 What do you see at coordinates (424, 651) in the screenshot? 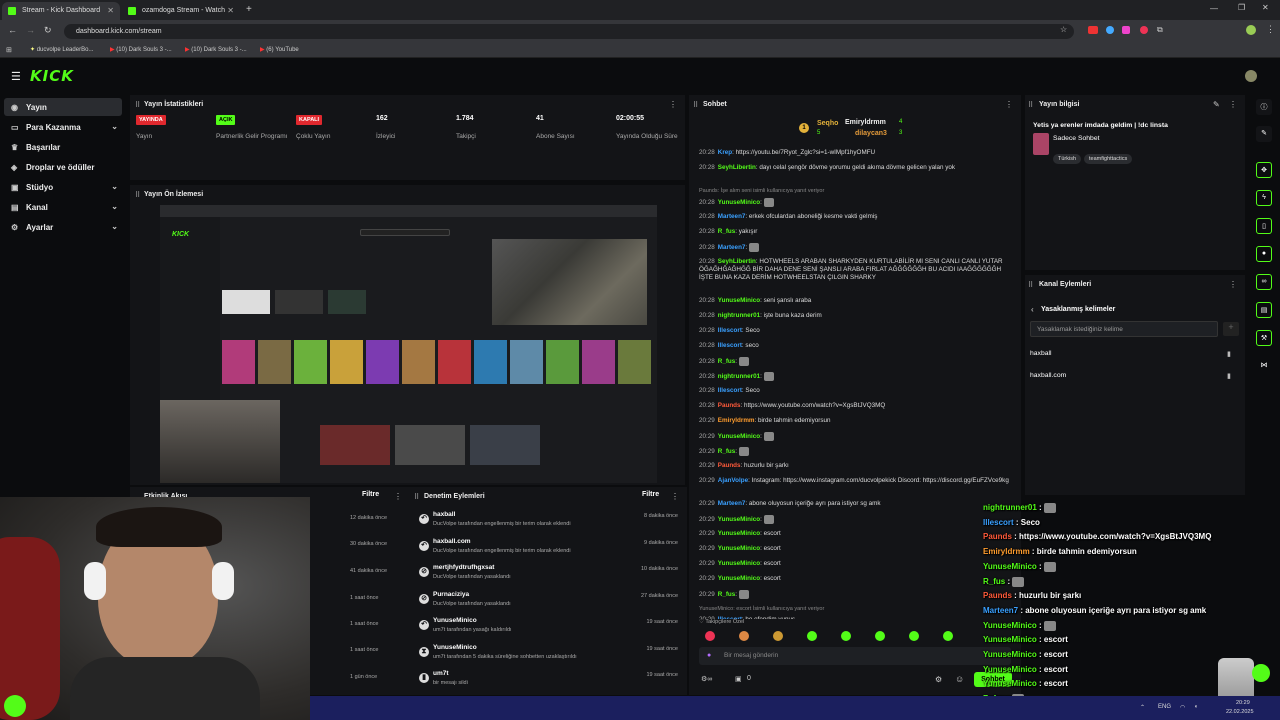
I see `hourglass-icon: ⧗` at bounding box center [424, 651].